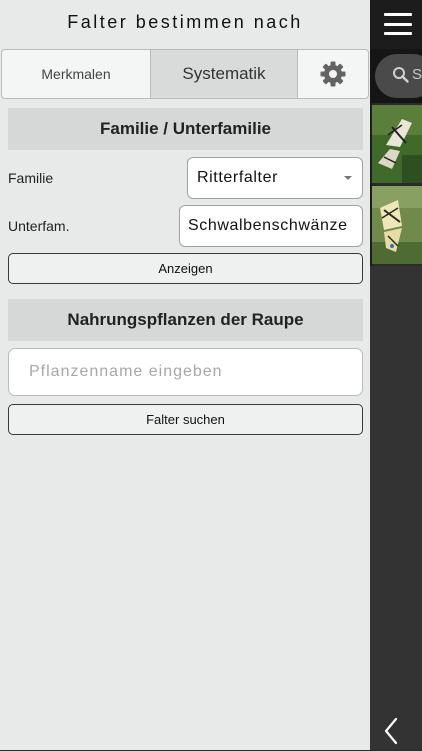 This screenshot has height=751, width=422. I want to click on dropdown-caret-icon, so click(348, 178).